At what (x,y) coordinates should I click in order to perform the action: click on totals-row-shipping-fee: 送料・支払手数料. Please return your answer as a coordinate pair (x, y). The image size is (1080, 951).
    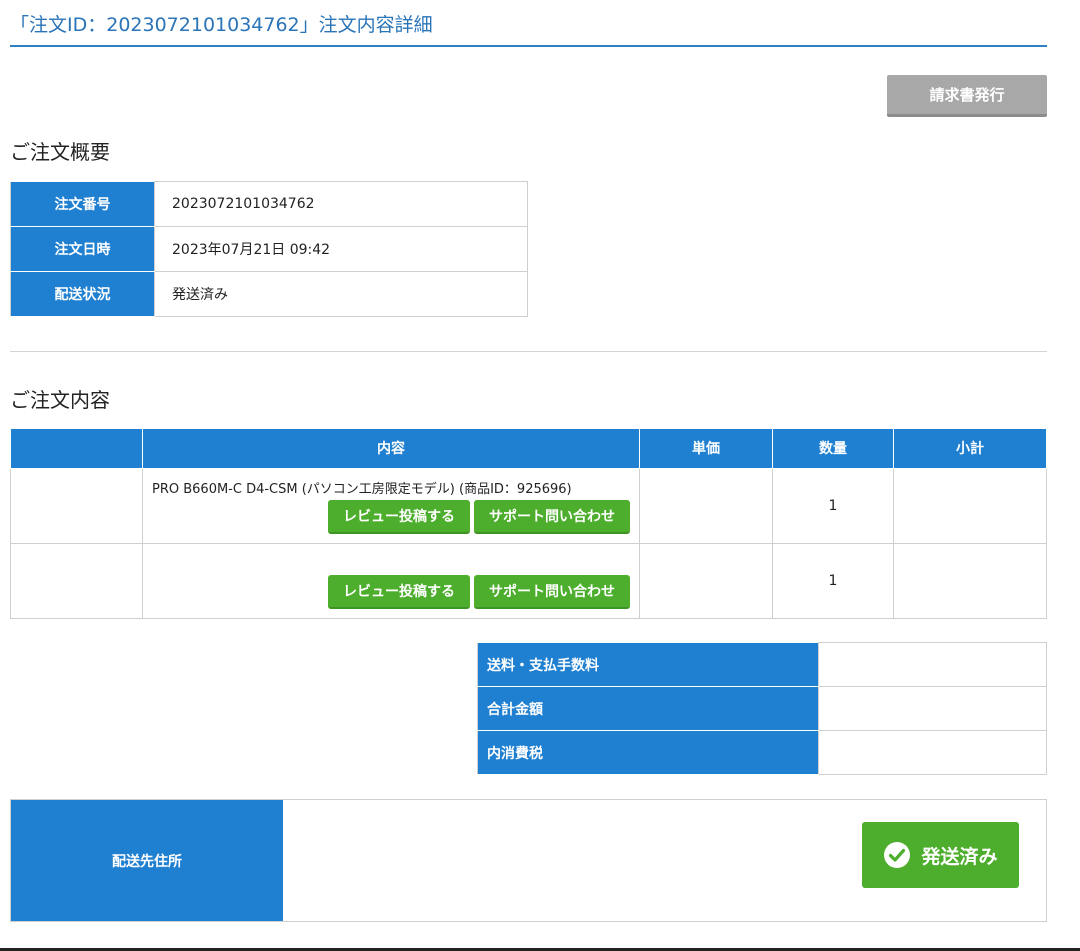
    Looking at the image, I should click on (762, 664).